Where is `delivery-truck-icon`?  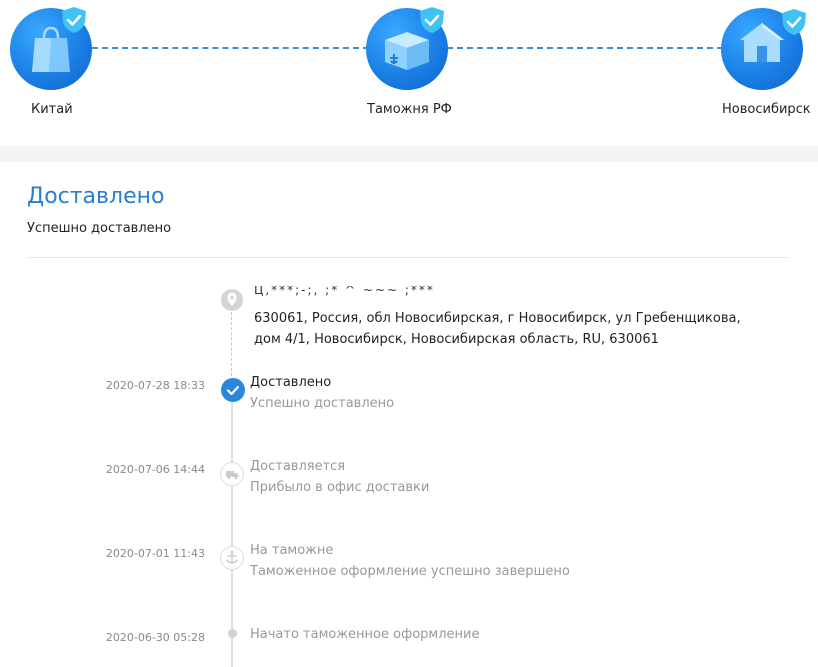
delivery-truck-icon is located at coordinates (232, 474).